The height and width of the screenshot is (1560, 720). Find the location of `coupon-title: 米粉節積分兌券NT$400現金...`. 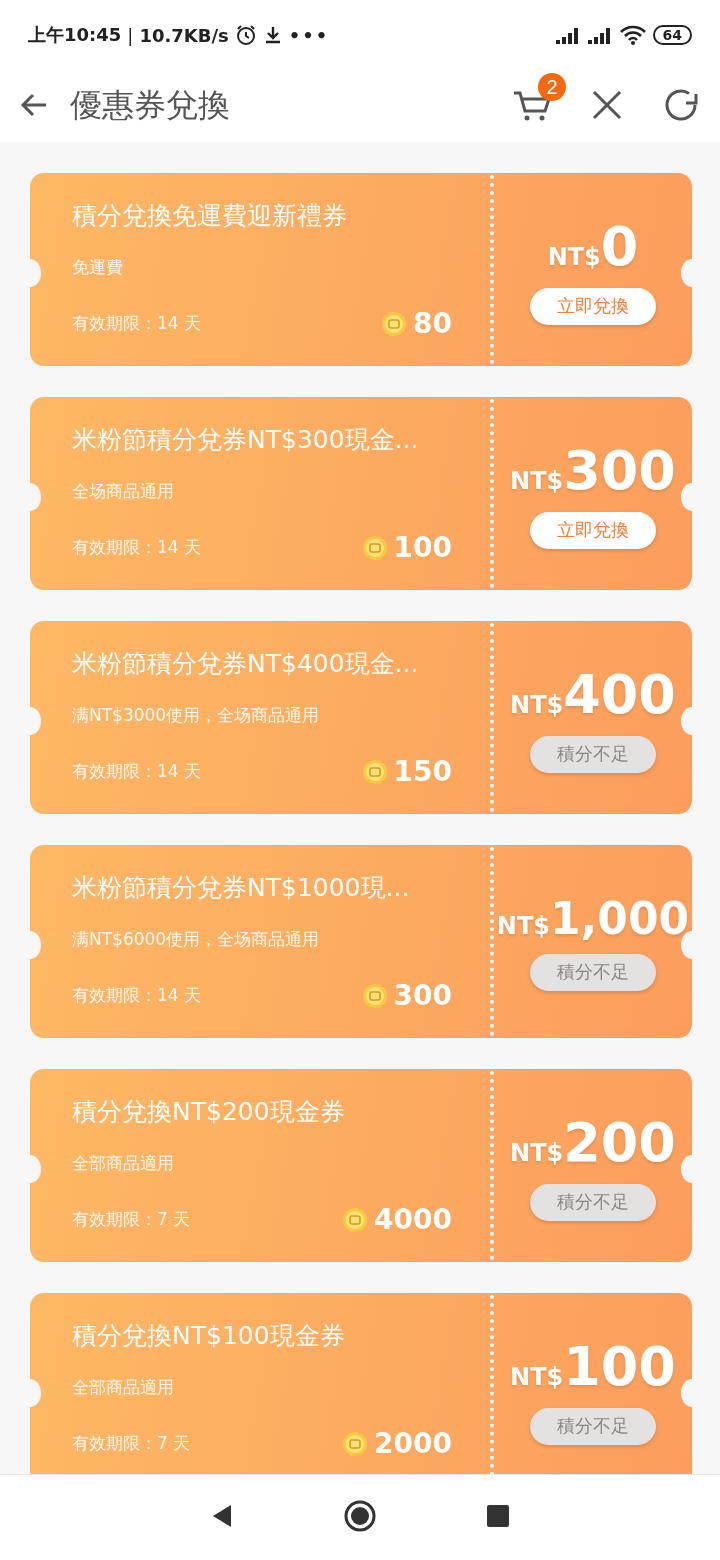

coupon-title: 米粉節積分兌券NT$400現金... is located at coordinates (246, 664).